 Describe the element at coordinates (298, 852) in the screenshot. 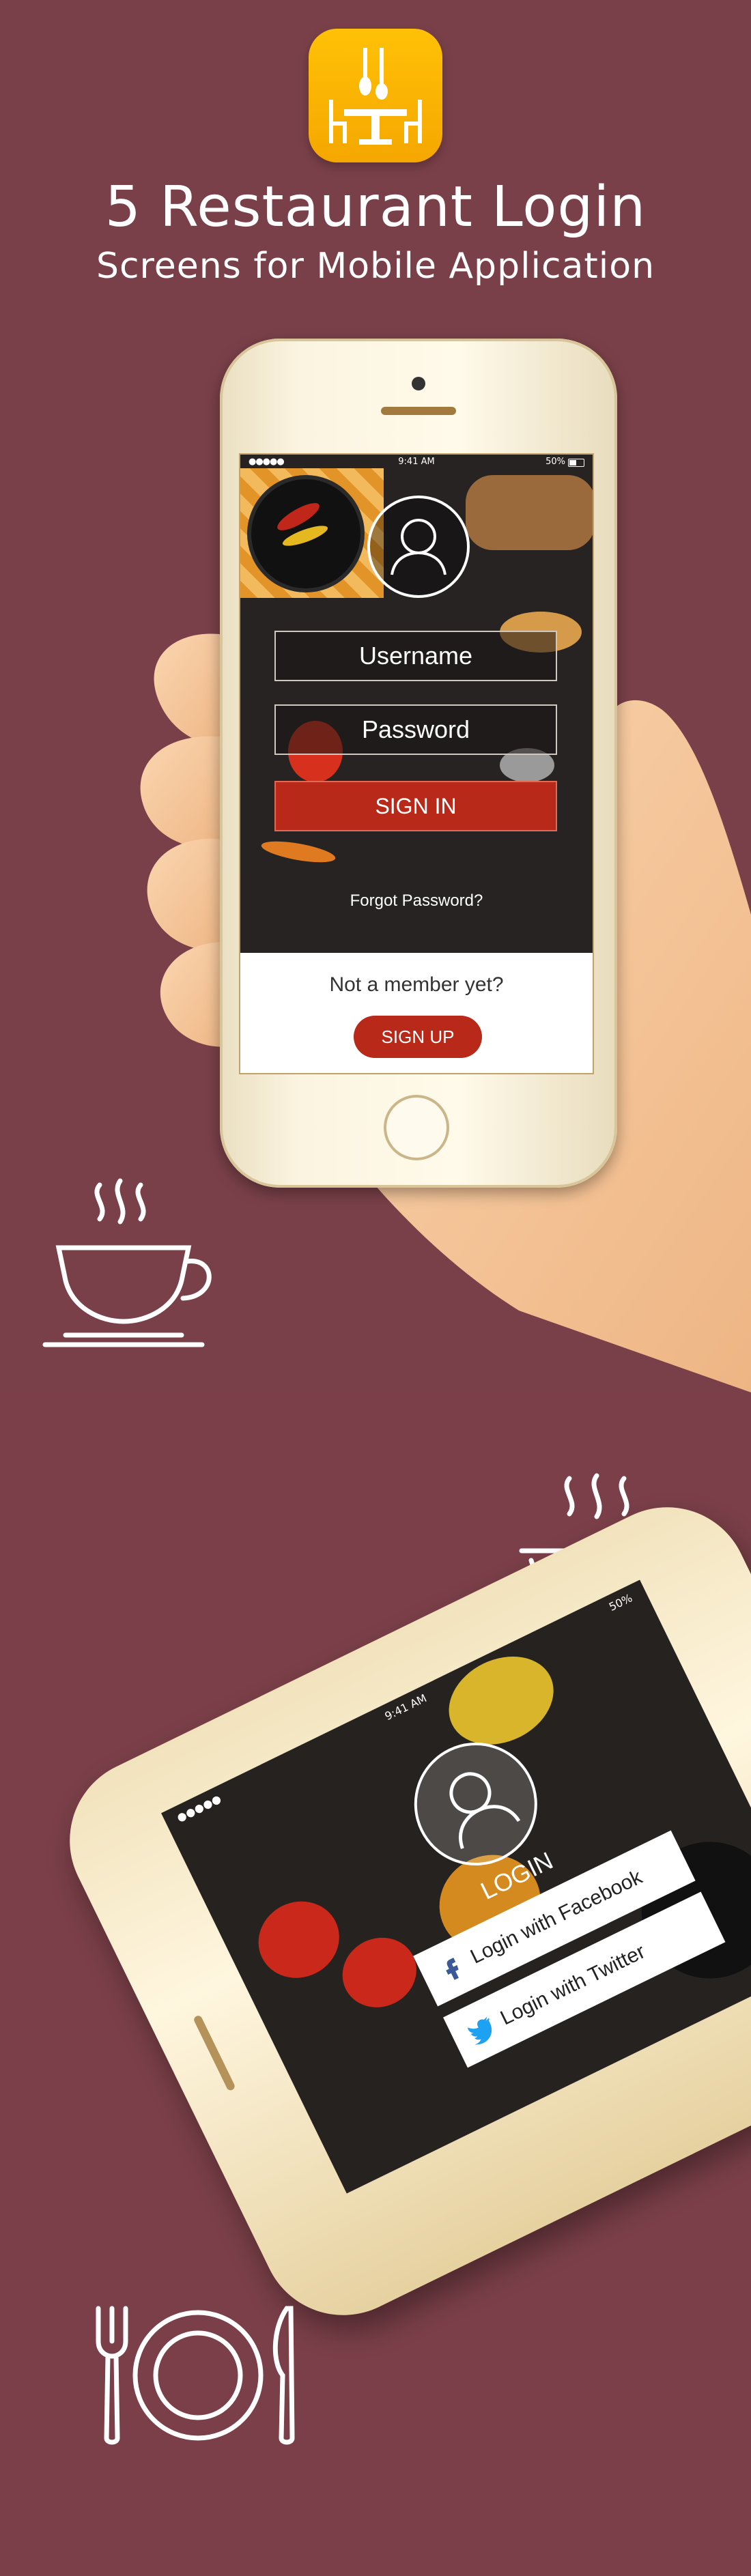

I see `carrot-image` at that location.